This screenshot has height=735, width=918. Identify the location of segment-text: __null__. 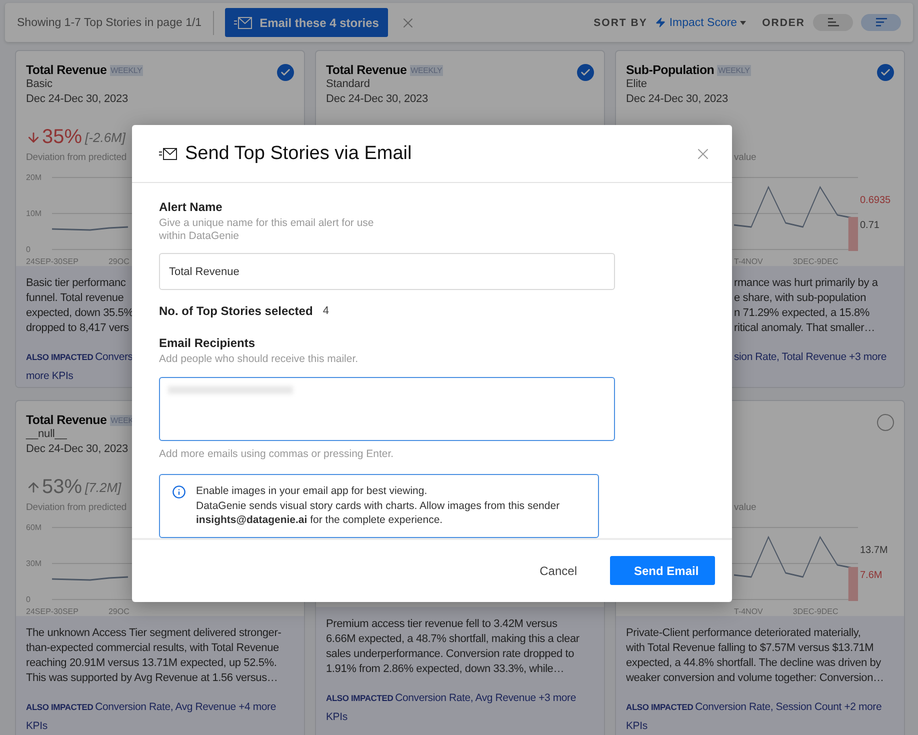
(46, 434).